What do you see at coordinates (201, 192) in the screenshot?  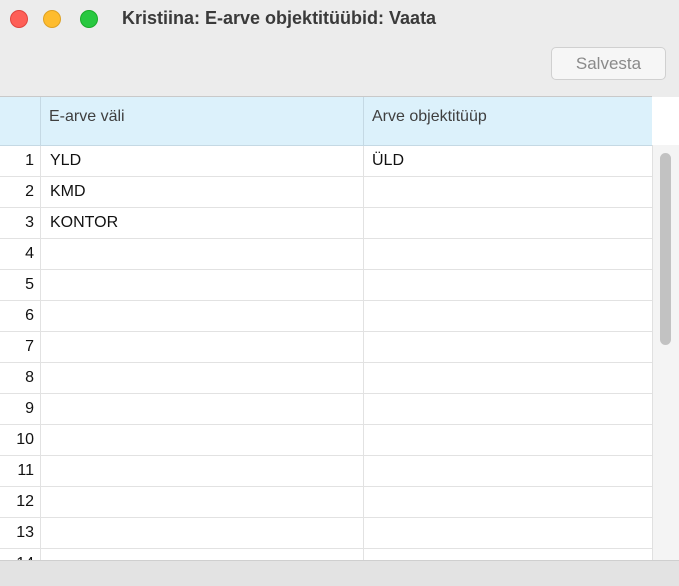 I see `cell-e-invoice-field: KMD` at bounding box center [201, 192].